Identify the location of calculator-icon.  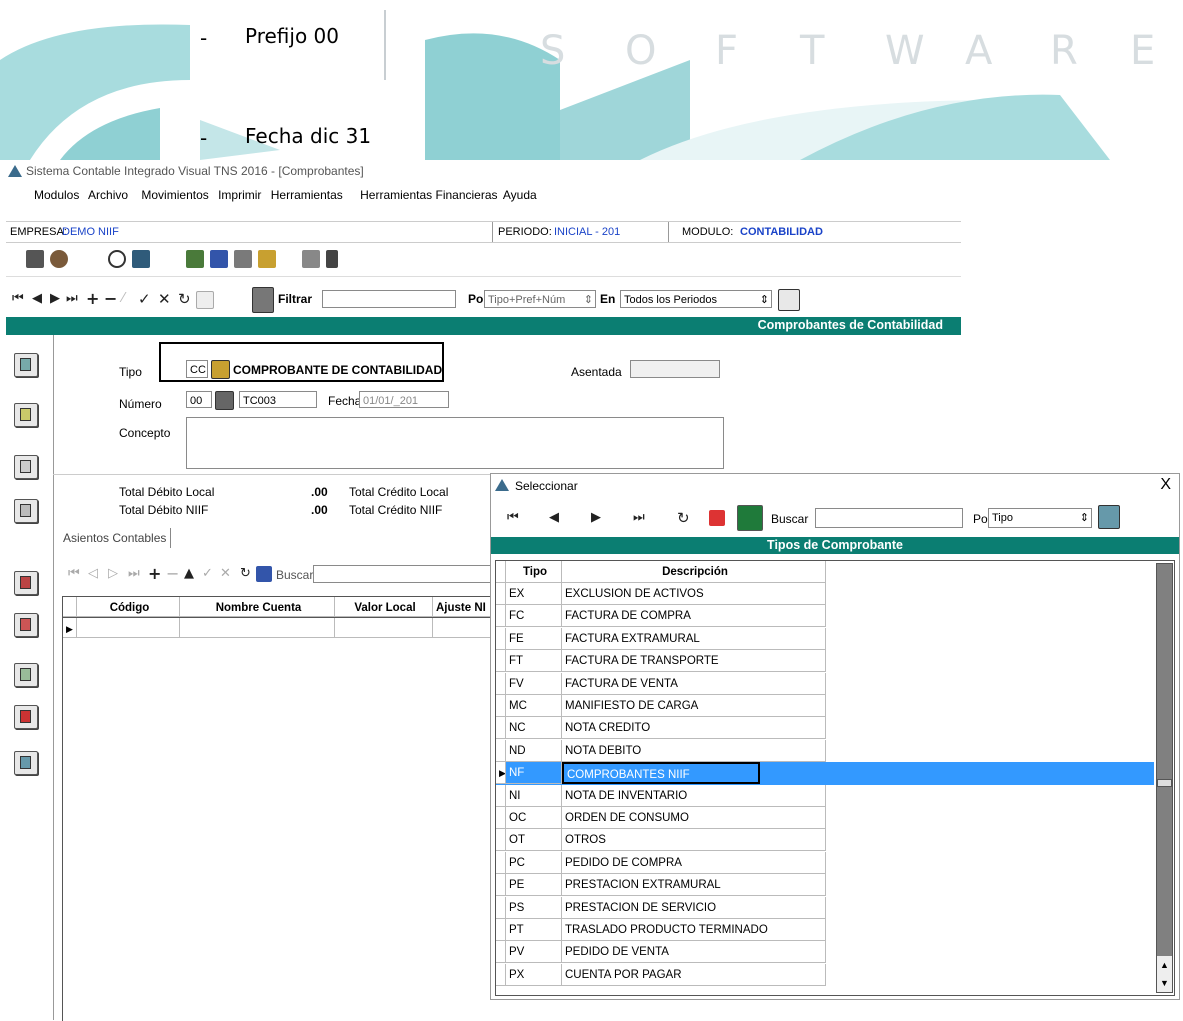
(332, 259).